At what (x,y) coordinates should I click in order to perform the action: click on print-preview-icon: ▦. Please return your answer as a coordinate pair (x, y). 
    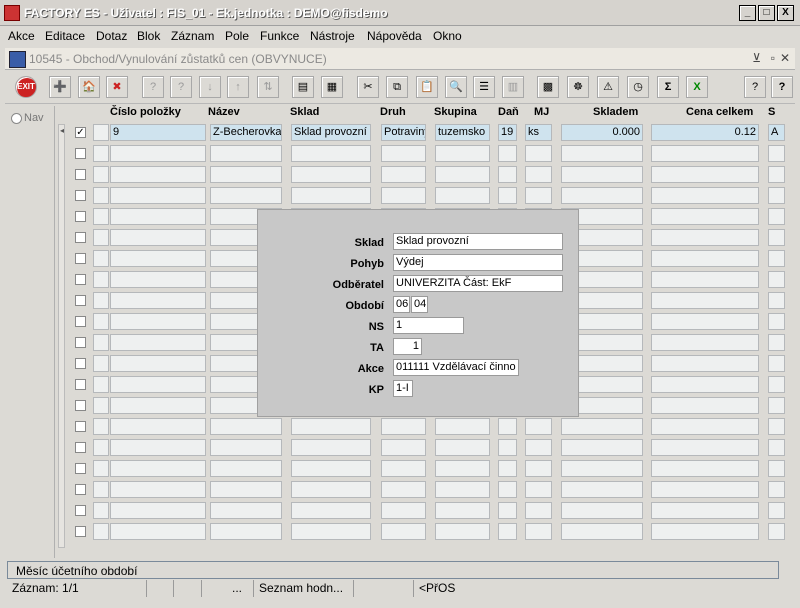
    Looking at the image, I should click on (332, 87).